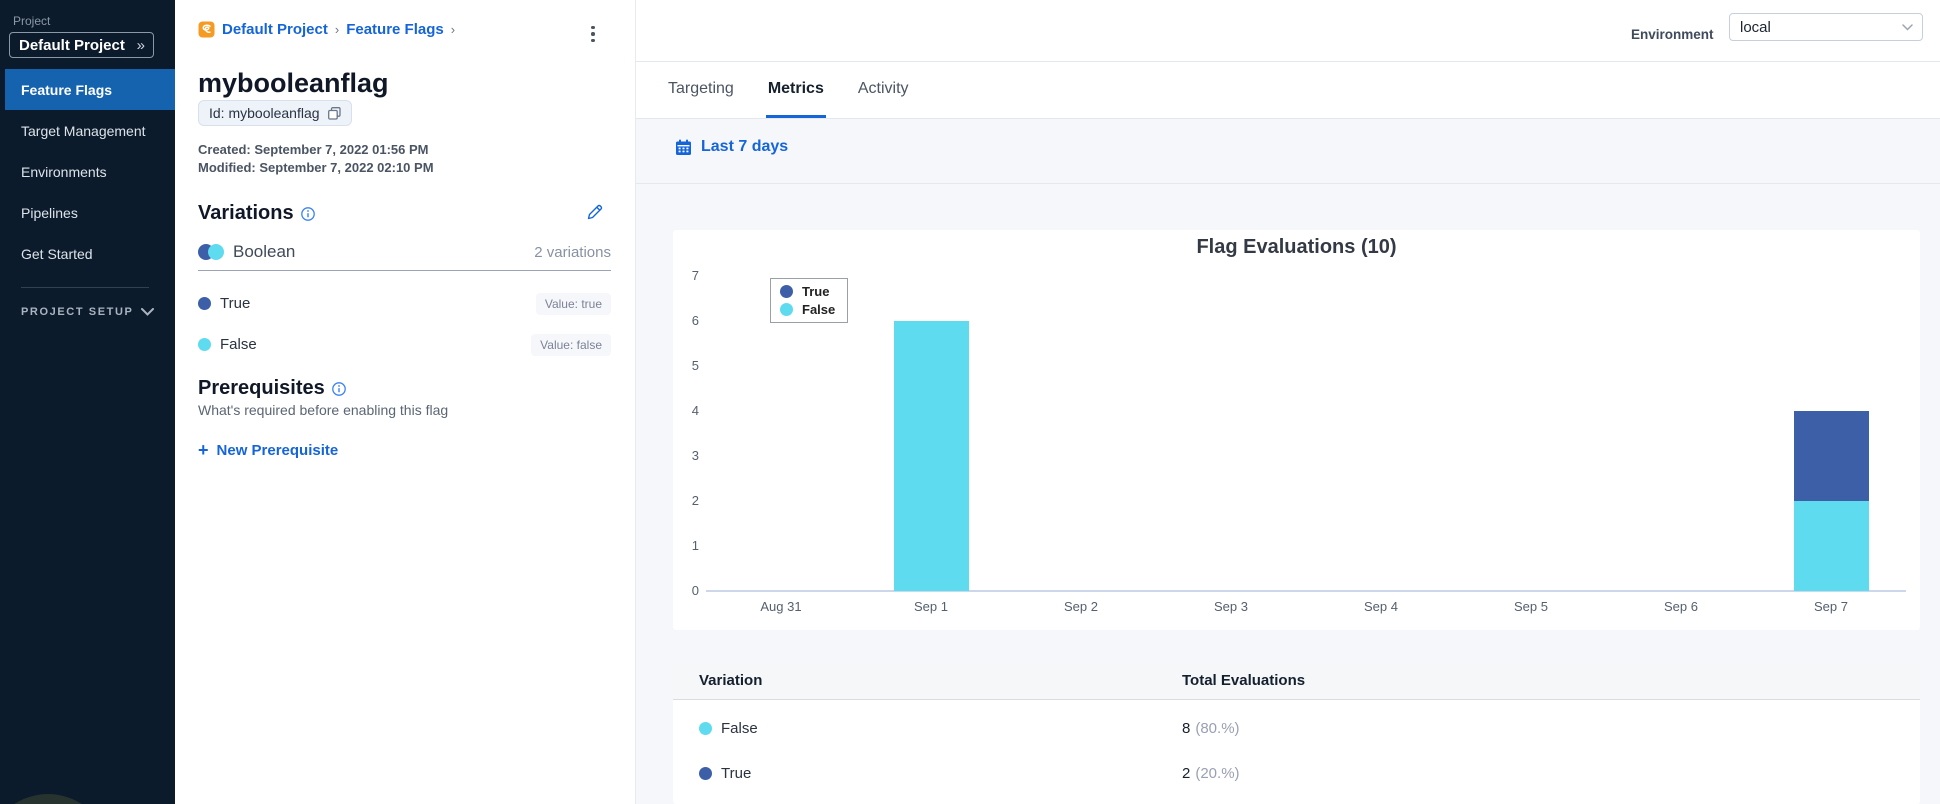 This screenshot has width=1940, height=804. Describe the element at coordinates (739, 728) in the screenshot. I see `variation-label: False` at that location.